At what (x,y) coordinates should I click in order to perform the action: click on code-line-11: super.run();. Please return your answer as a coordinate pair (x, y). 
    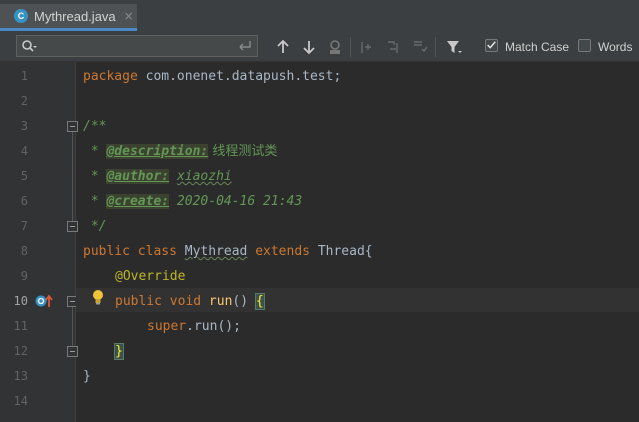
    Looking at the image, I should click on (194, 327).